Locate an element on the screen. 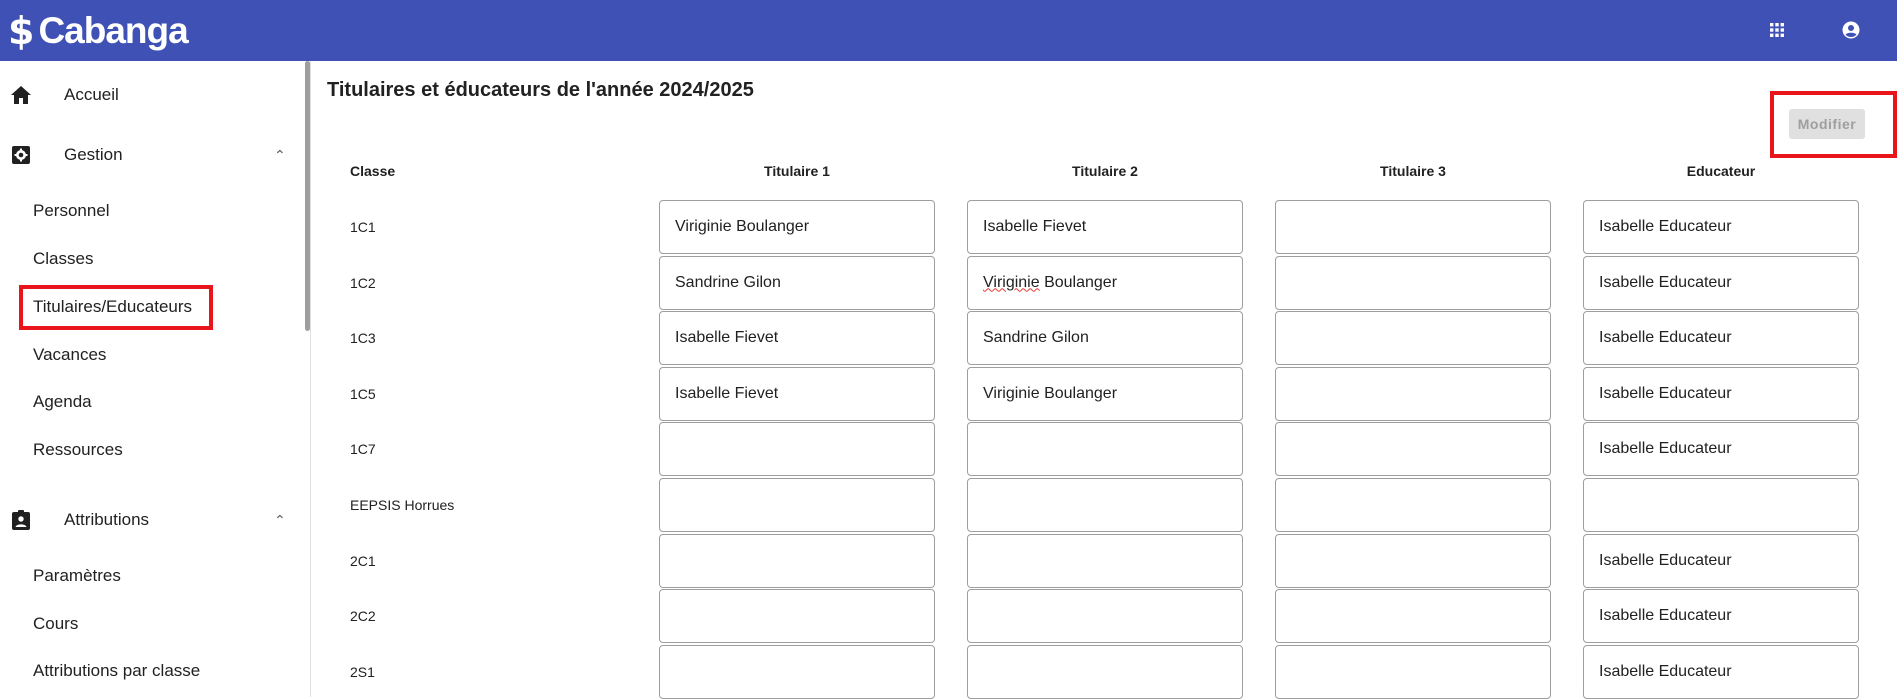 This screenshot has height=699, width=1897. cell-t1-select: Sandrine Gilon is located at coordinates (797, 282).